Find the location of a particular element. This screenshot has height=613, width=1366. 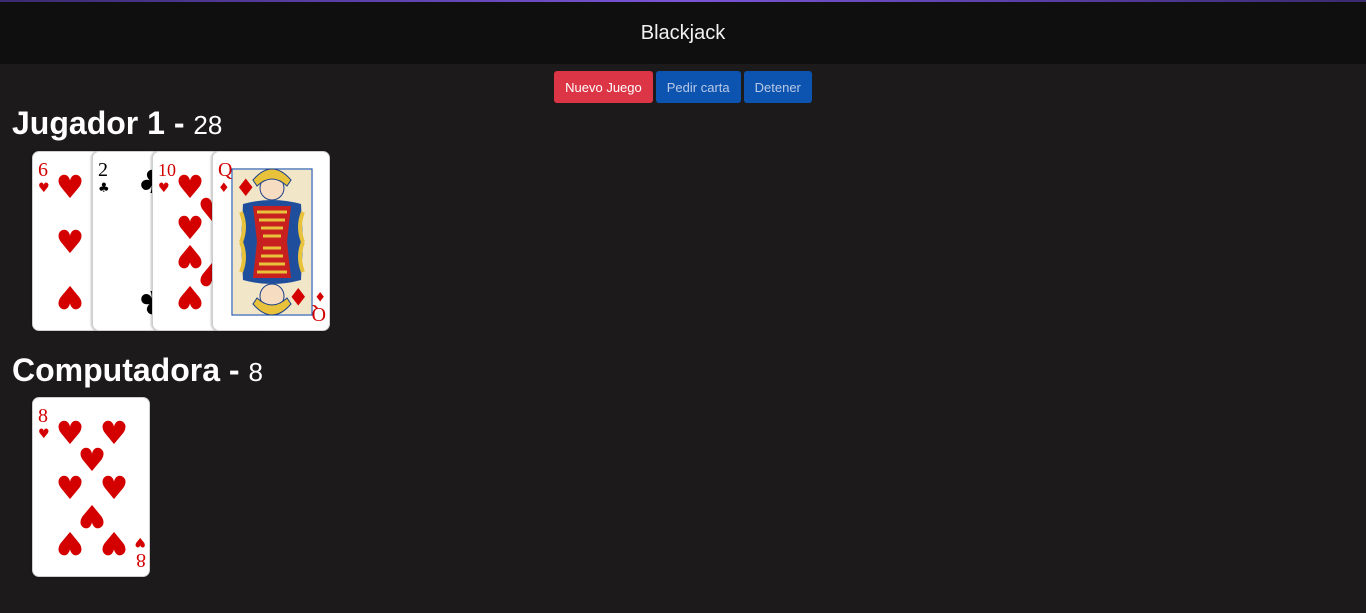

app-header: Blackjack is located at coordinates (683, 33).